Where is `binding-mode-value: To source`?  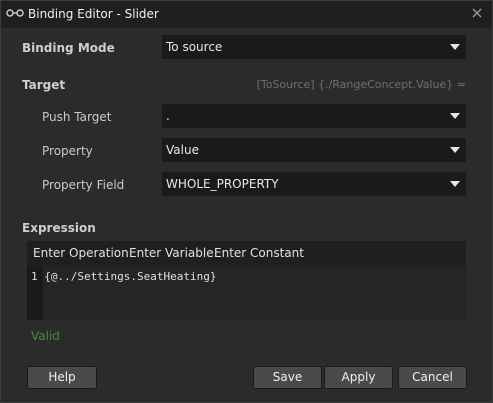 binding-mode-value: To source is located at coordinates (194, 47).